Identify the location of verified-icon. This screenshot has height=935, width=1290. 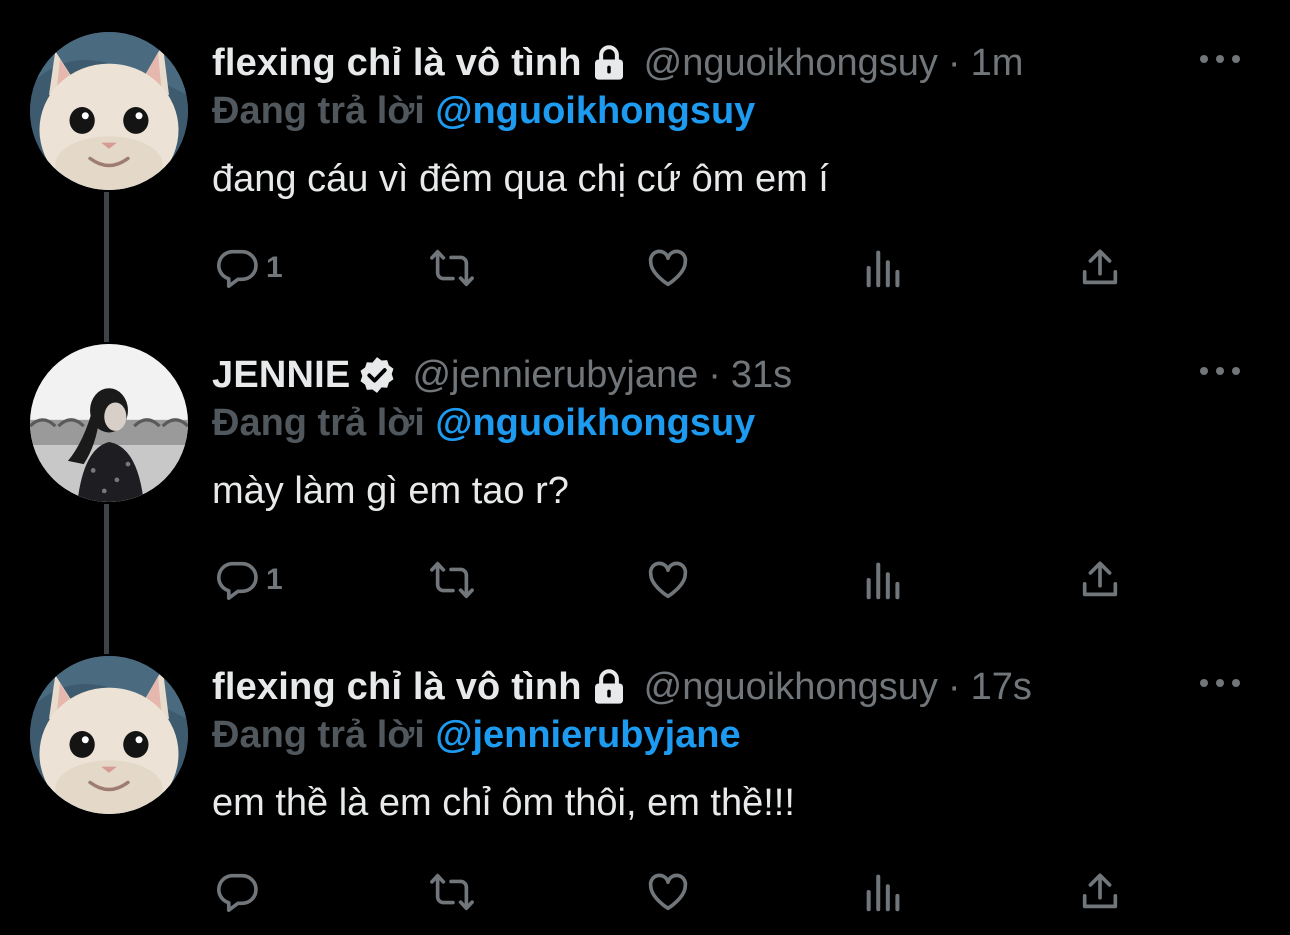
(377, 375).